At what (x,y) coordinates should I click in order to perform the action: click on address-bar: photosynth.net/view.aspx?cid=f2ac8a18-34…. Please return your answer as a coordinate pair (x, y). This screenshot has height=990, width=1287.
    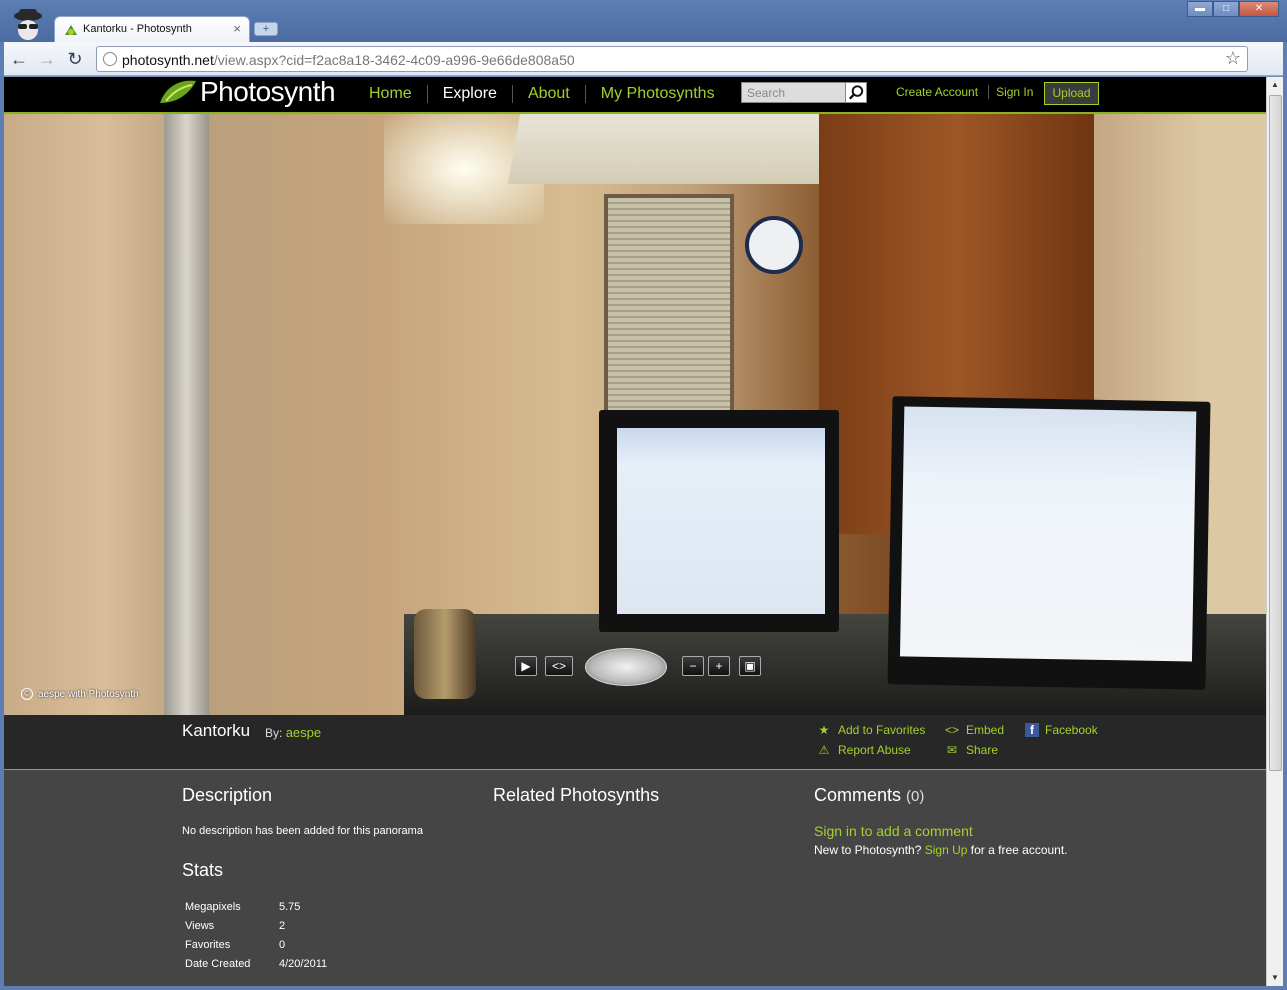
    Looking at the image, I should click on (672, 59).